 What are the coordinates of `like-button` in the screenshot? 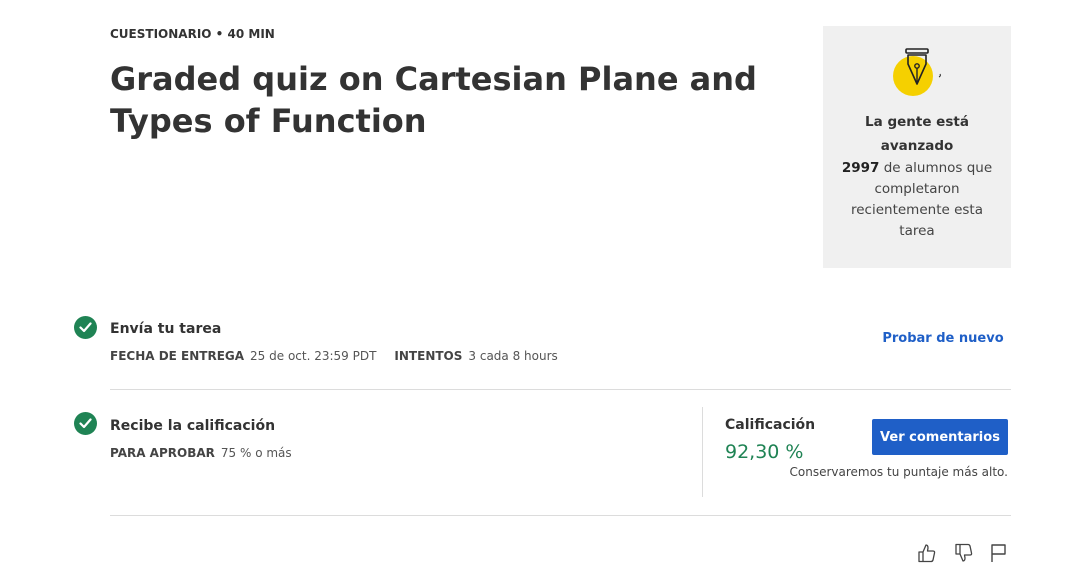 It's located at (927, 553).